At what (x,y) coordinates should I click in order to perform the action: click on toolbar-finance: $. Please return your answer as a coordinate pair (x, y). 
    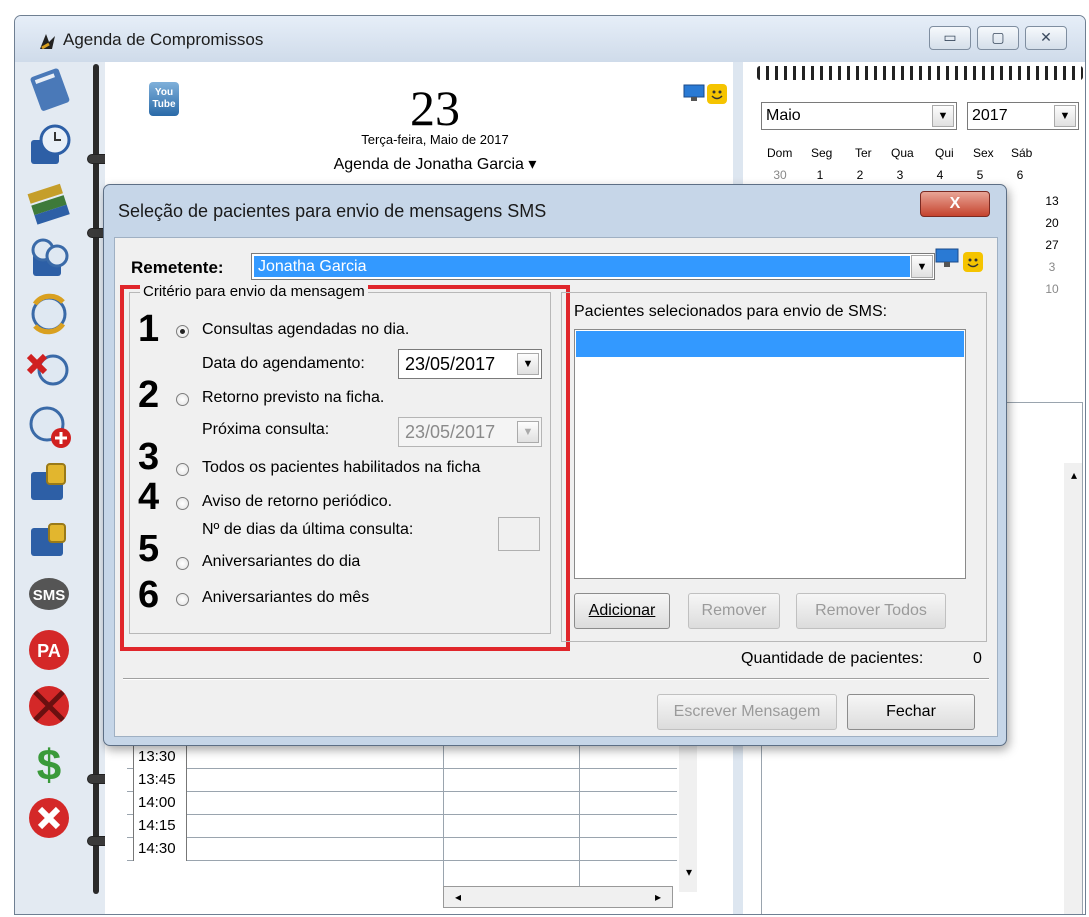
    Looking at the image, I should click on (49, 764).